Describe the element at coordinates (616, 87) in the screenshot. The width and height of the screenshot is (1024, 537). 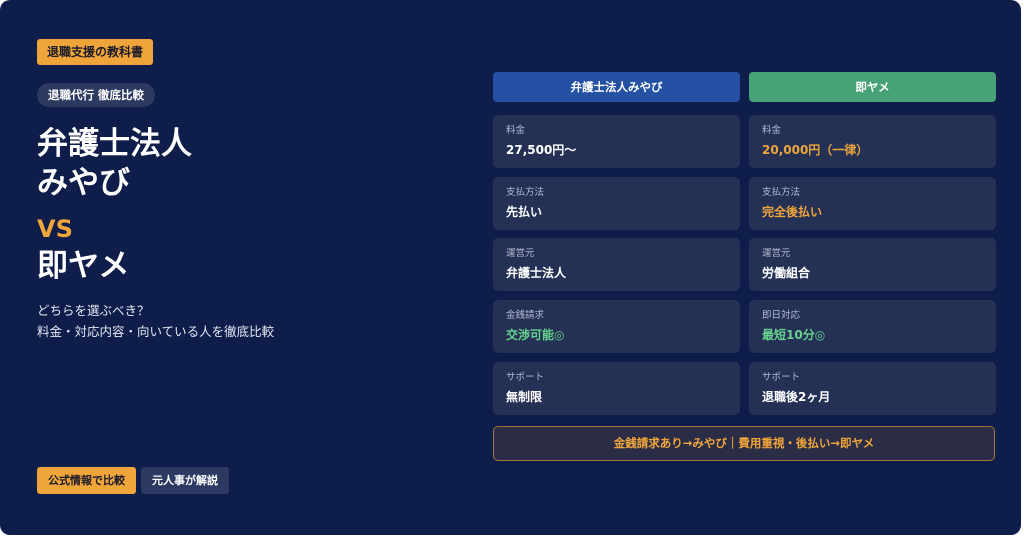
I see `column-header-miyabi: 弁護士法人みやび` at that location.